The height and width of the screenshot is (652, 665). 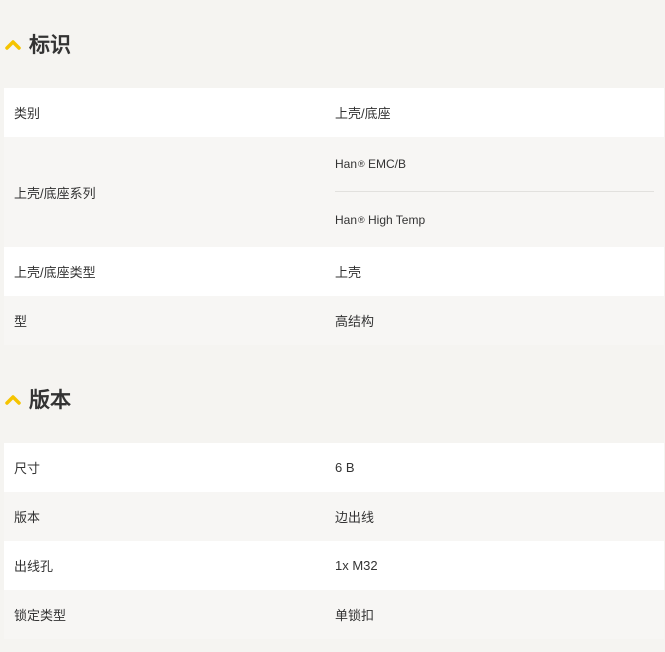 I want to click on section-header-version: 版本, so click(x=35, y=399).